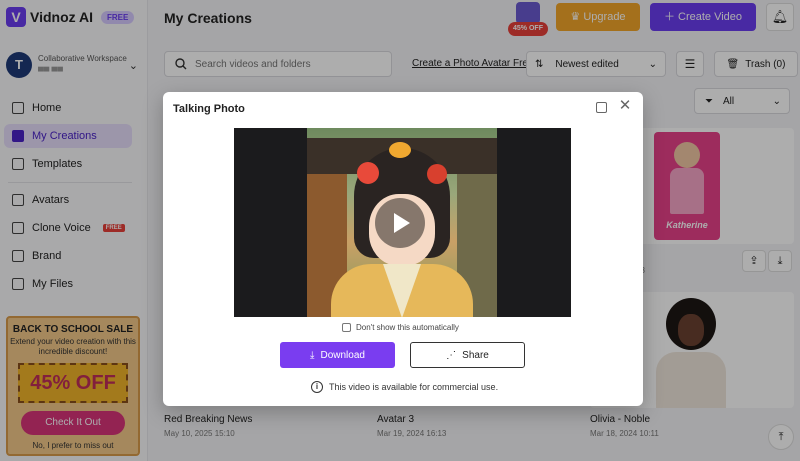 This screenshot has height=461, width=800. I want to click on share-button: ⋰ Share, so click(467, 355).